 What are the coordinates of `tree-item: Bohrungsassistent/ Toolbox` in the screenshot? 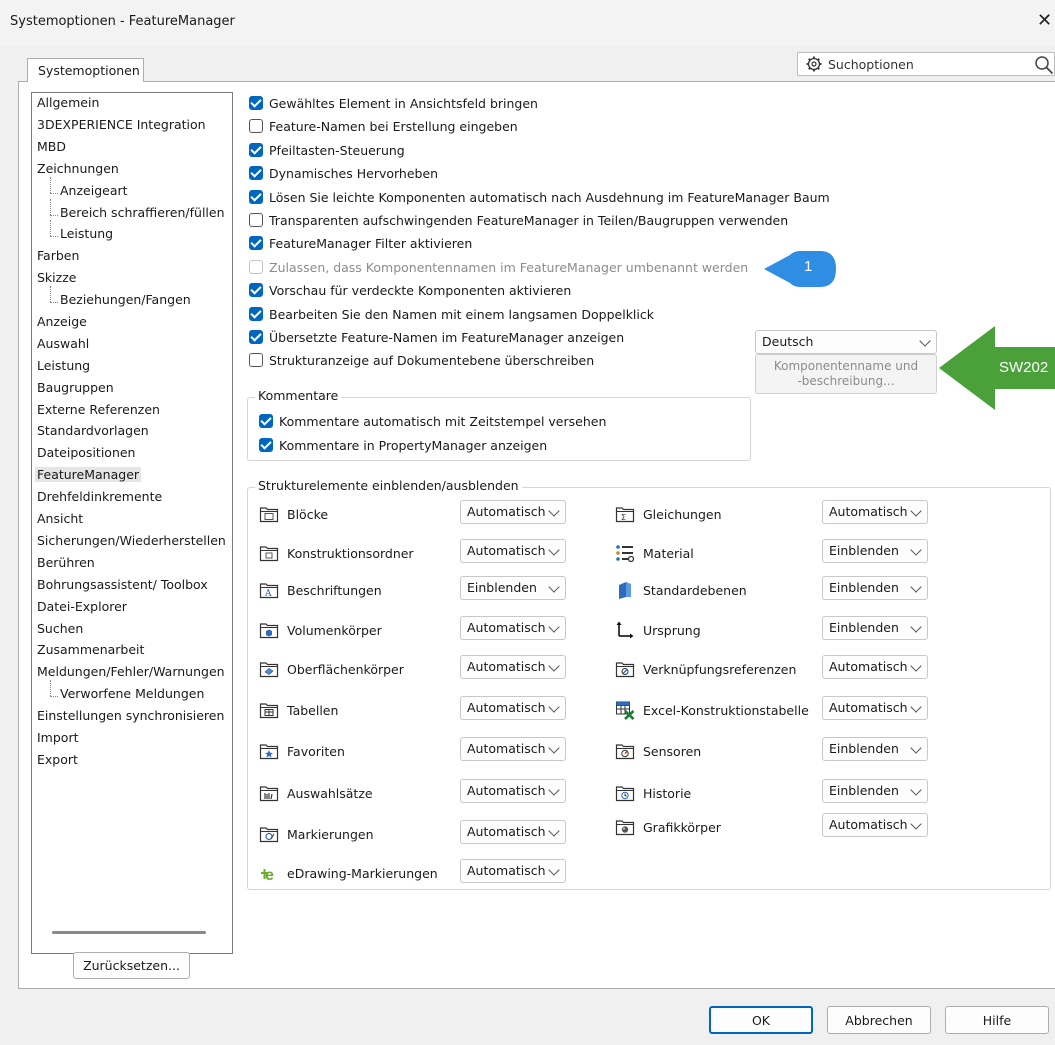 It's located at (122, 584).